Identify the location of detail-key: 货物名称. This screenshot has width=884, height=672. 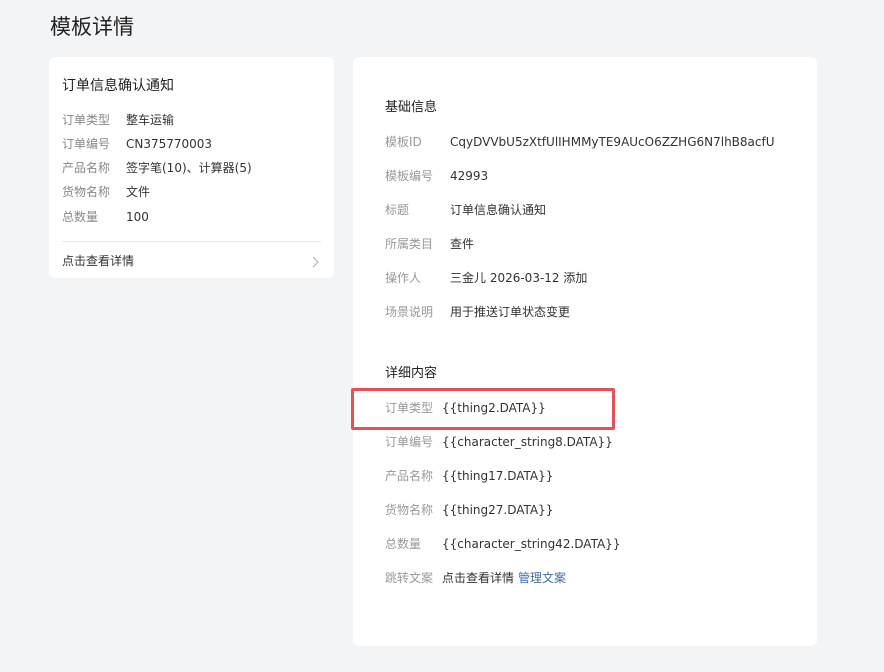
(409, 510).